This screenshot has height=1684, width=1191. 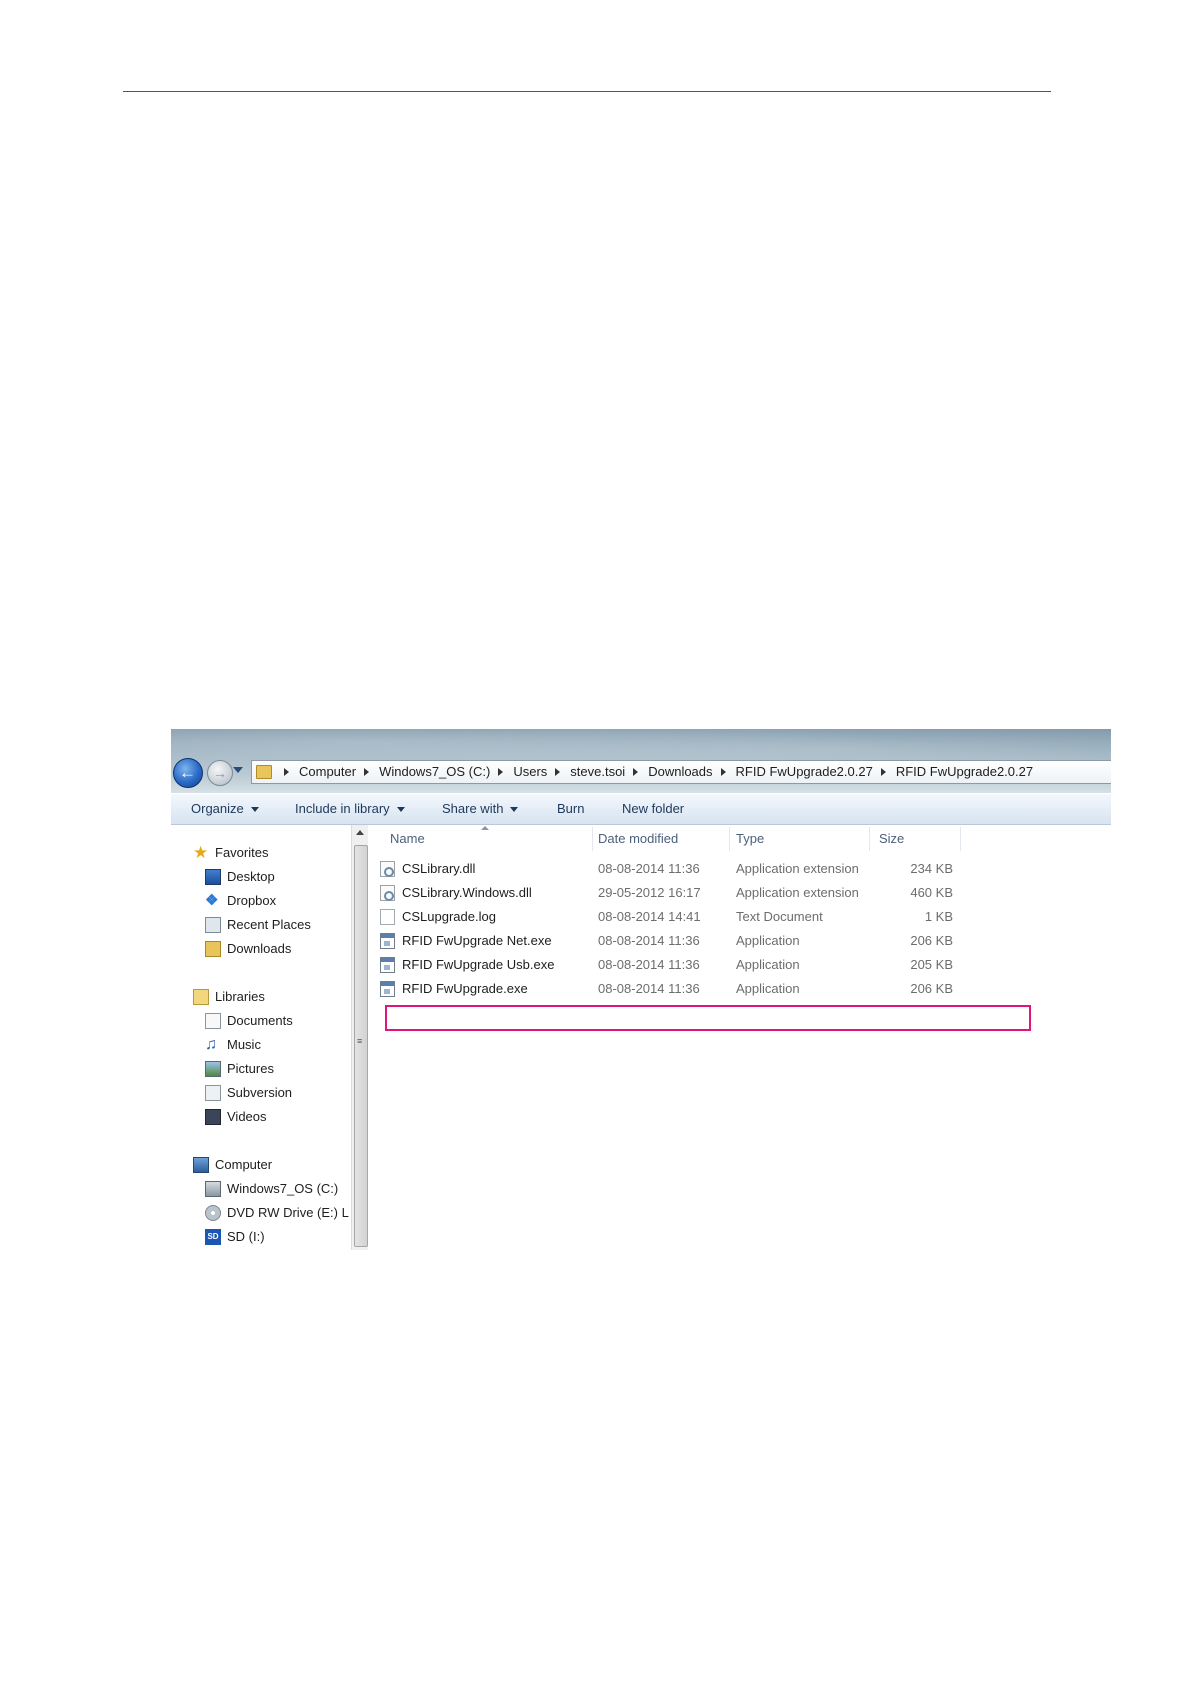 I want to click on sd-card-icon: SD, so click(x=213, y=1237).